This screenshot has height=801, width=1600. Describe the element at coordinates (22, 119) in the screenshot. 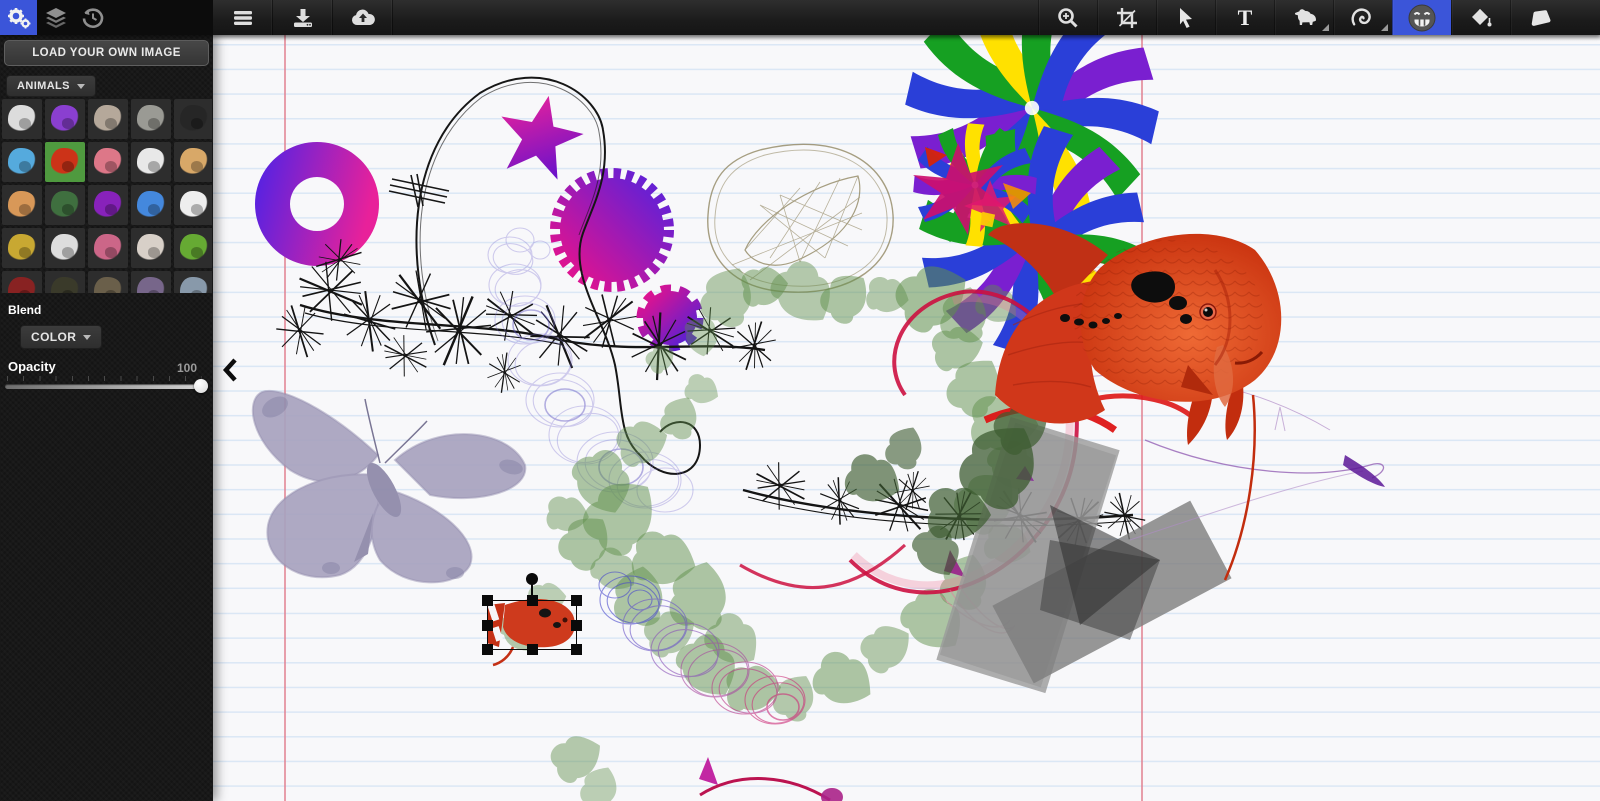

I see `stamp-thumb-cow` at that location.